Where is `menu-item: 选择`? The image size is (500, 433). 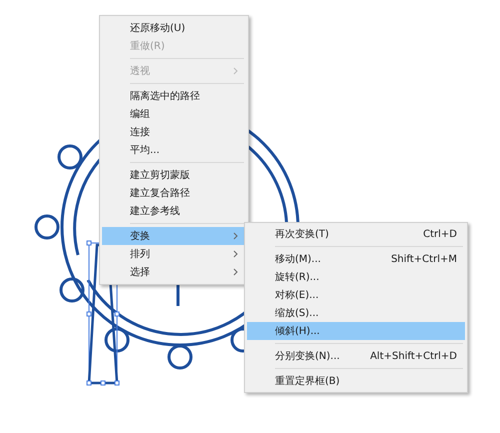
menu-item: 选择 is located at coordinates (174, 272).